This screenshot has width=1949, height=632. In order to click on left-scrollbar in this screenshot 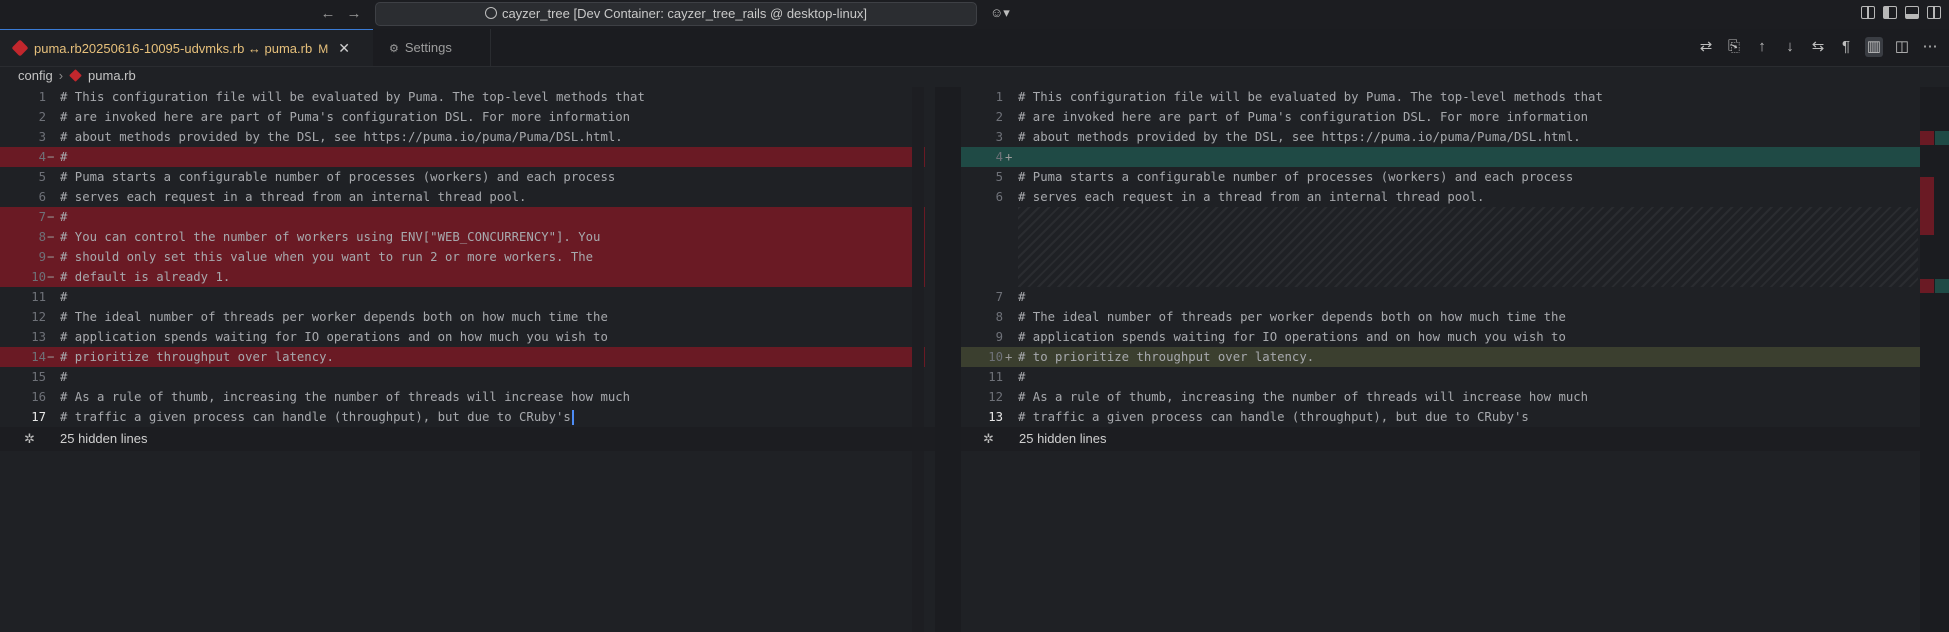, I will do `click(918, 359)`.